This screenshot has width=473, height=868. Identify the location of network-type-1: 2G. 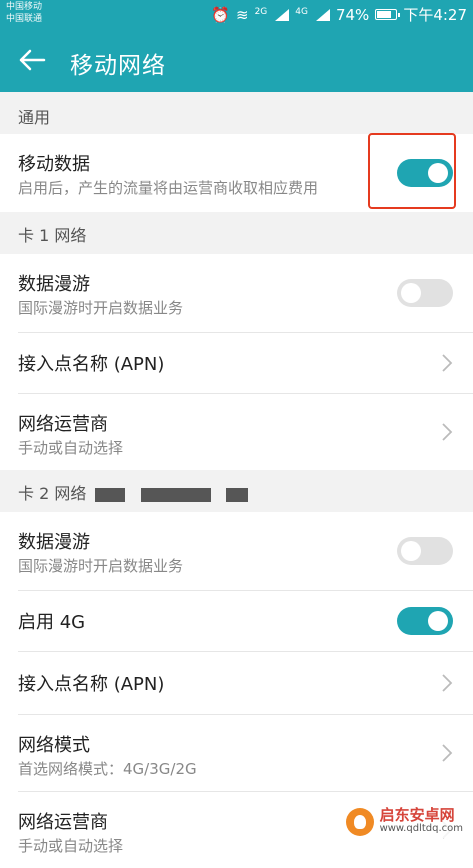
(261, 11).